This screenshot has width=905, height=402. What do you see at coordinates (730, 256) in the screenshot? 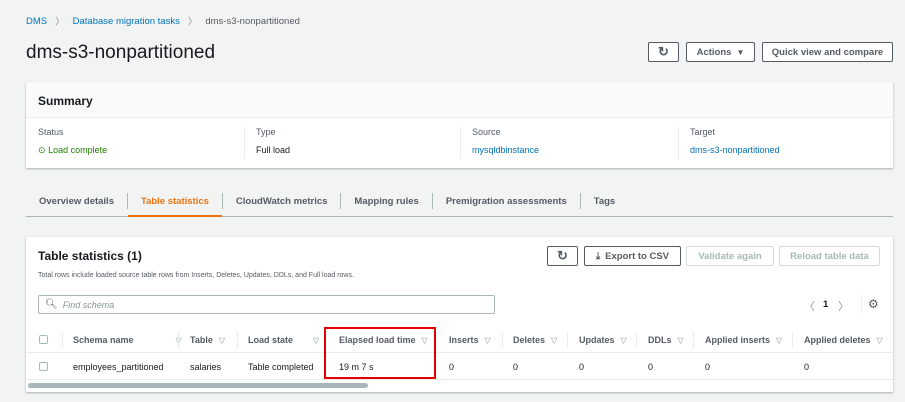
I see `validate-again-button: Validate again` at bounding box center [730, 256].